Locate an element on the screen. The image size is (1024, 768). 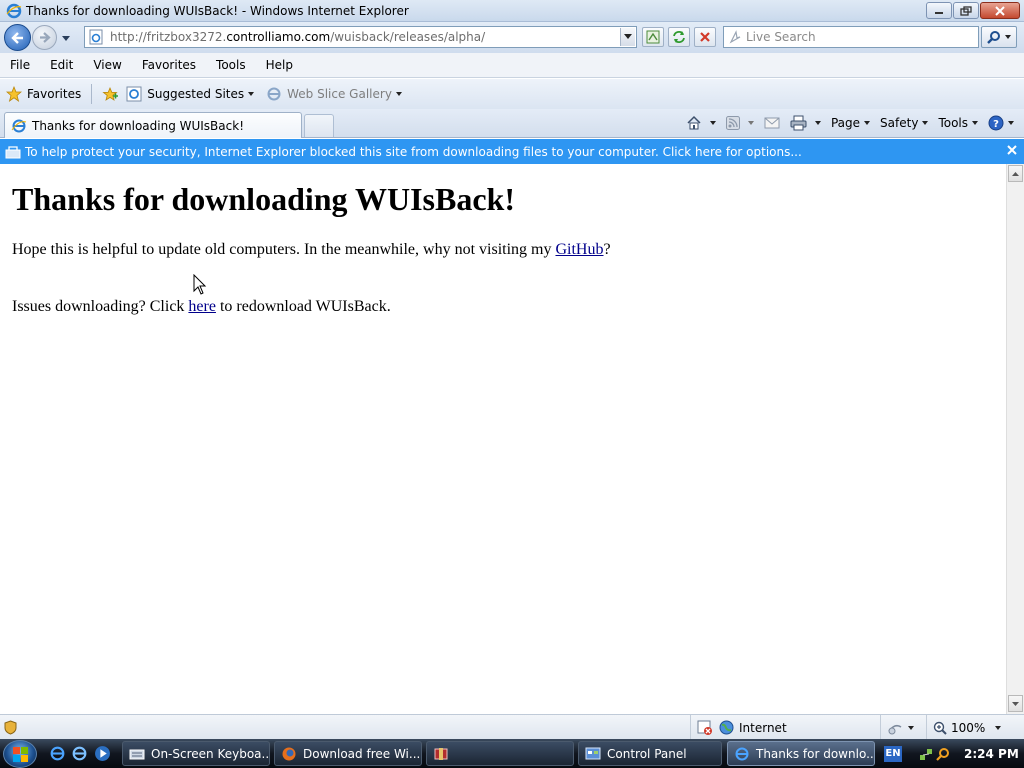
scroll-down-button is located at coordinates (1015, 703).